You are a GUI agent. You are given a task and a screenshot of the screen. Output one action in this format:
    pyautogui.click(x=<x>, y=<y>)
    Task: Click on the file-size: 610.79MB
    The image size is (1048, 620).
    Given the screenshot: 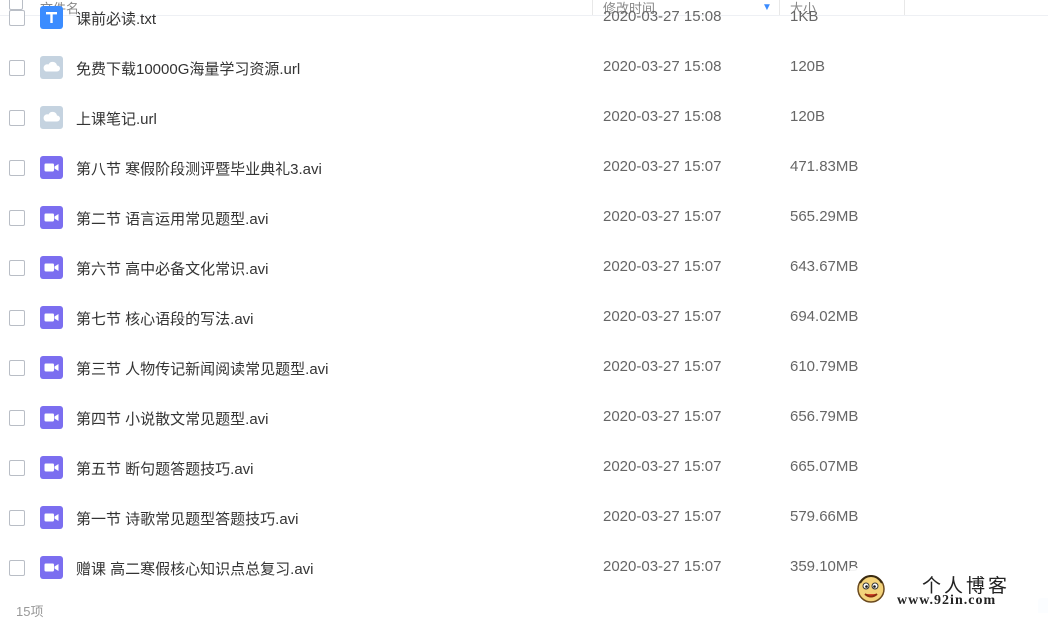 What is the action you would take?
    pyautogui.click(x=824, y=366)
    